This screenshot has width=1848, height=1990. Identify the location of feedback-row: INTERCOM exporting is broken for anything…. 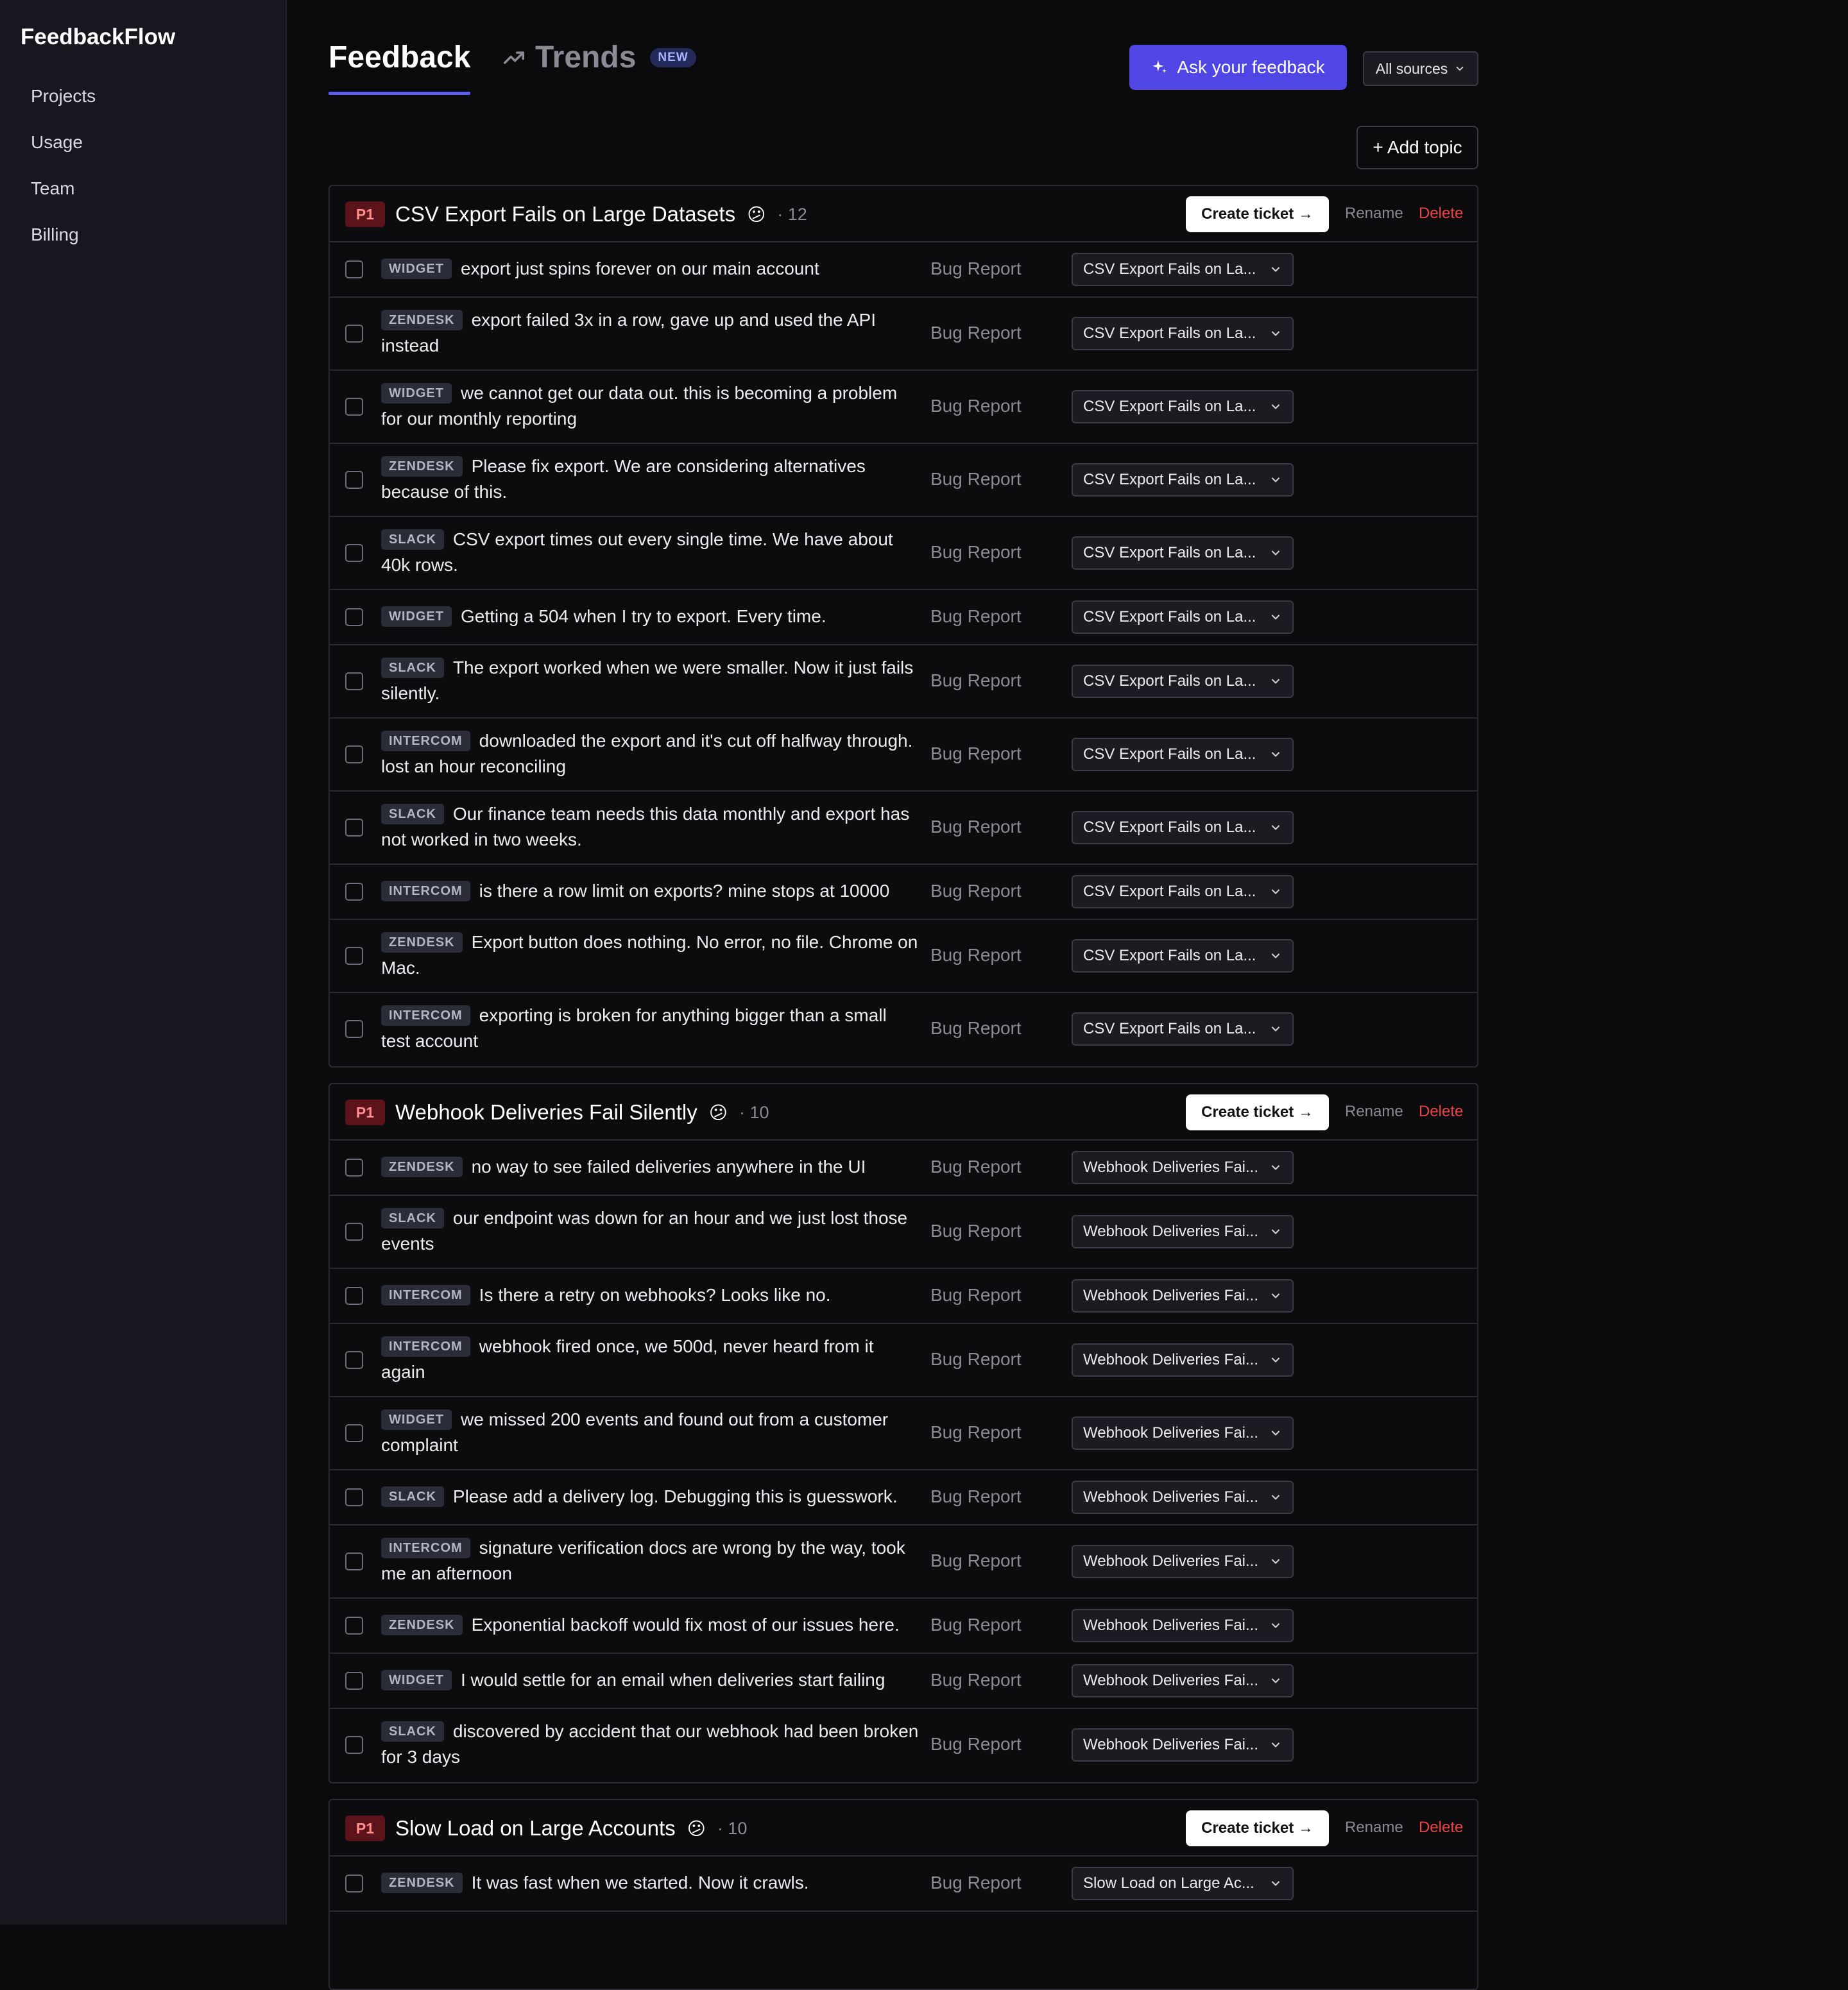
(904, 1029).